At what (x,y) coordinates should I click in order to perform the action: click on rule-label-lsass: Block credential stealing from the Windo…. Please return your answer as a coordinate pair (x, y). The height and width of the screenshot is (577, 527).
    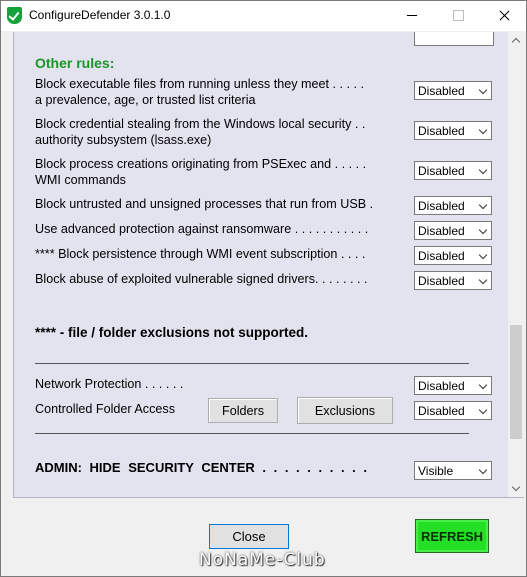
    Looking at the image, I should click on (200, 132).